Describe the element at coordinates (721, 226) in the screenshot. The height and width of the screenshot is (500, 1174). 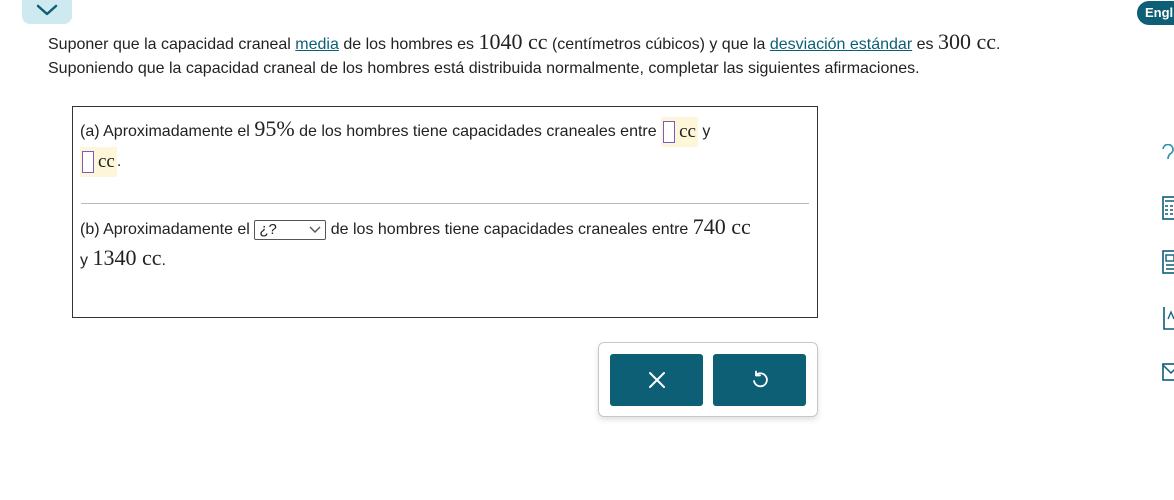
I see `range-low: 740 cc` at that location.